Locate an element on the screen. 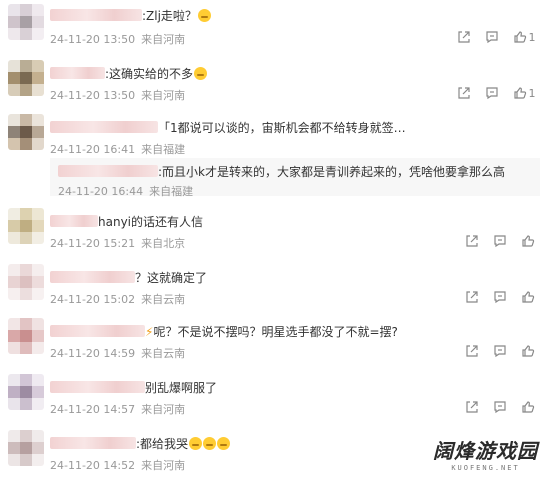  location: 来自福建 is located at coordinates (163, 149).